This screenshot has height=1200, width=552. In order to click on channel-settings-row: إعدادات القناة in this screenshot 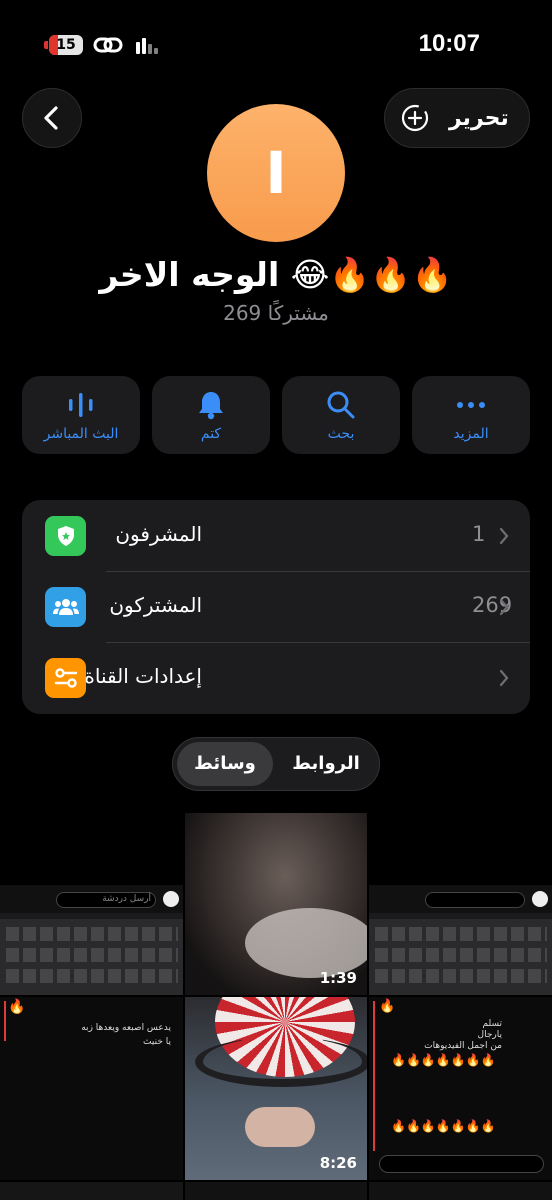, I will do `click(276, 677)`.